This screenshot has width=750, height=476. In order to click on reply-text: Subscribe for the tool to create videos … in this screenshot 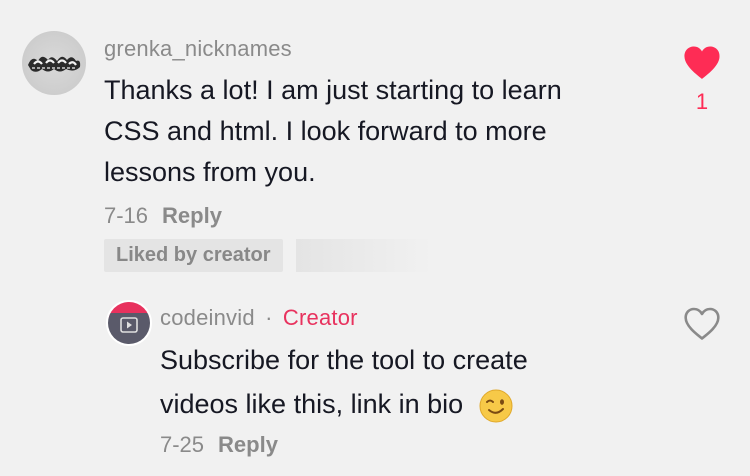, I will do `click(344, 382)`.